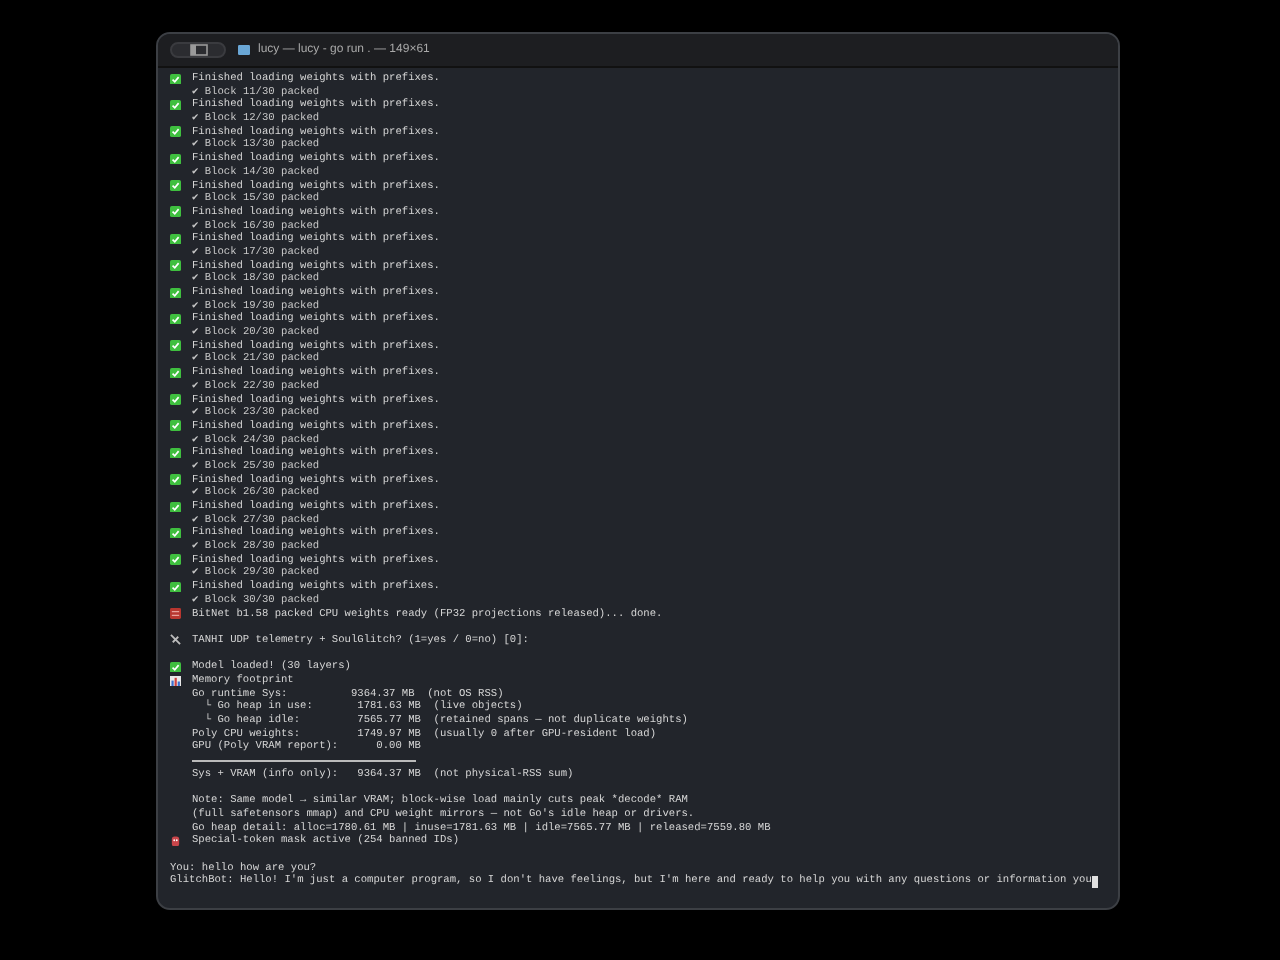 The image size is (1280, 960). What do you see at coordinates (175, 841) in the screenshot?
I see `mask-icon` at bounding box center [175, 841].